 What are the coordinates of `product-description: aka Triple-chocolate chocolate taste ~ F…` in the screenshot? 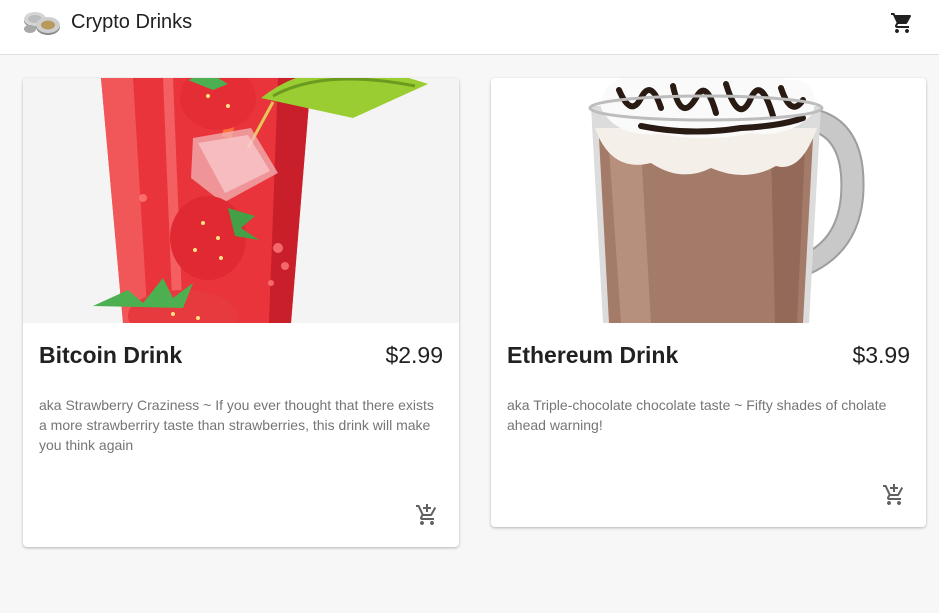 It's located at (697, 415).